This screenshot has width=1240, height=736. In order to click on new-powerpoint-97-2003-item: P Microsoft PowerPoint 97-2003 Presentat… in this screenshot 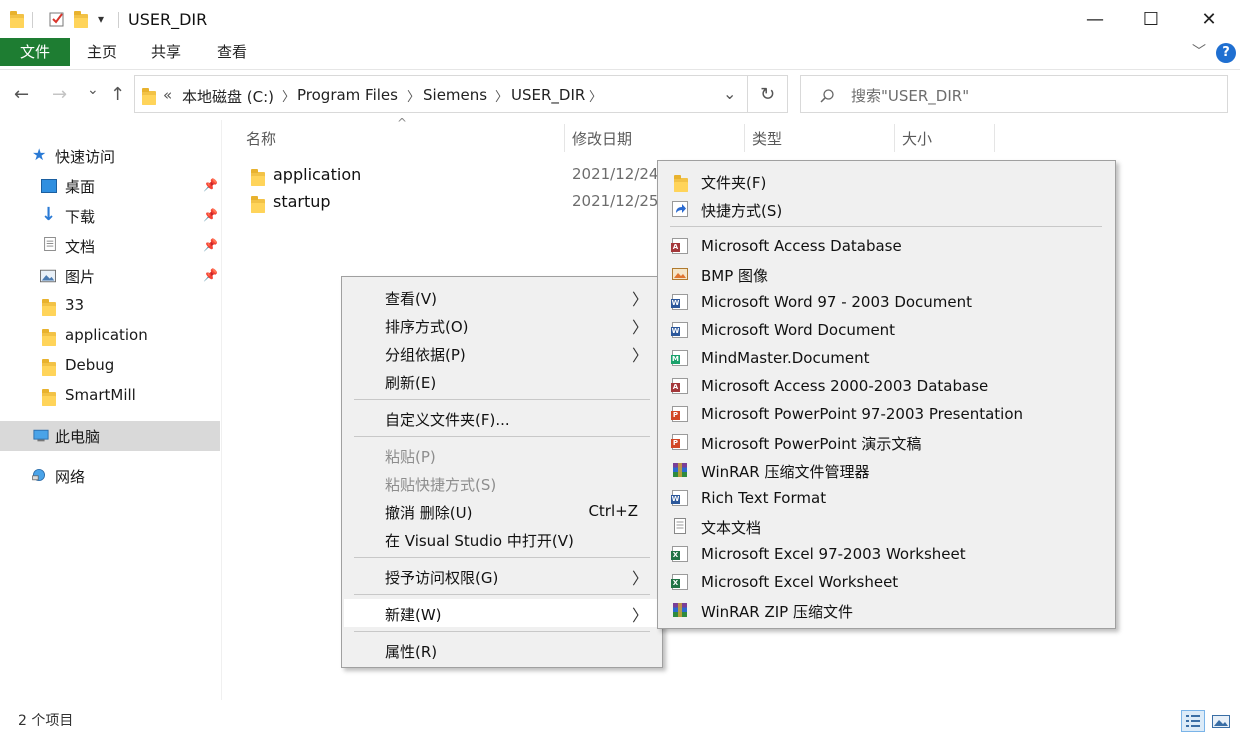, I will do `click(886, 414)`.